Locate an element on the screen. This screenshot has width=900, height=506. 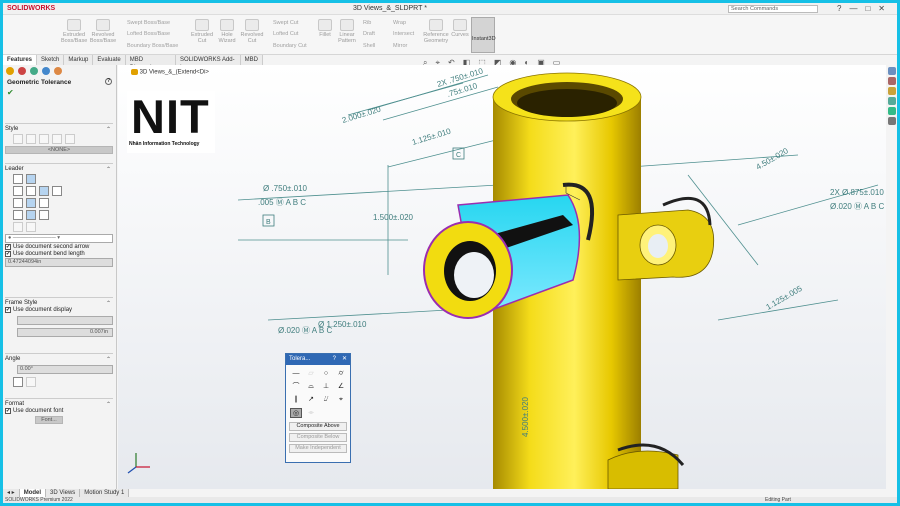
use-doc-font-checkbox: ✔ Use document font is located at coordinates (59, 411).